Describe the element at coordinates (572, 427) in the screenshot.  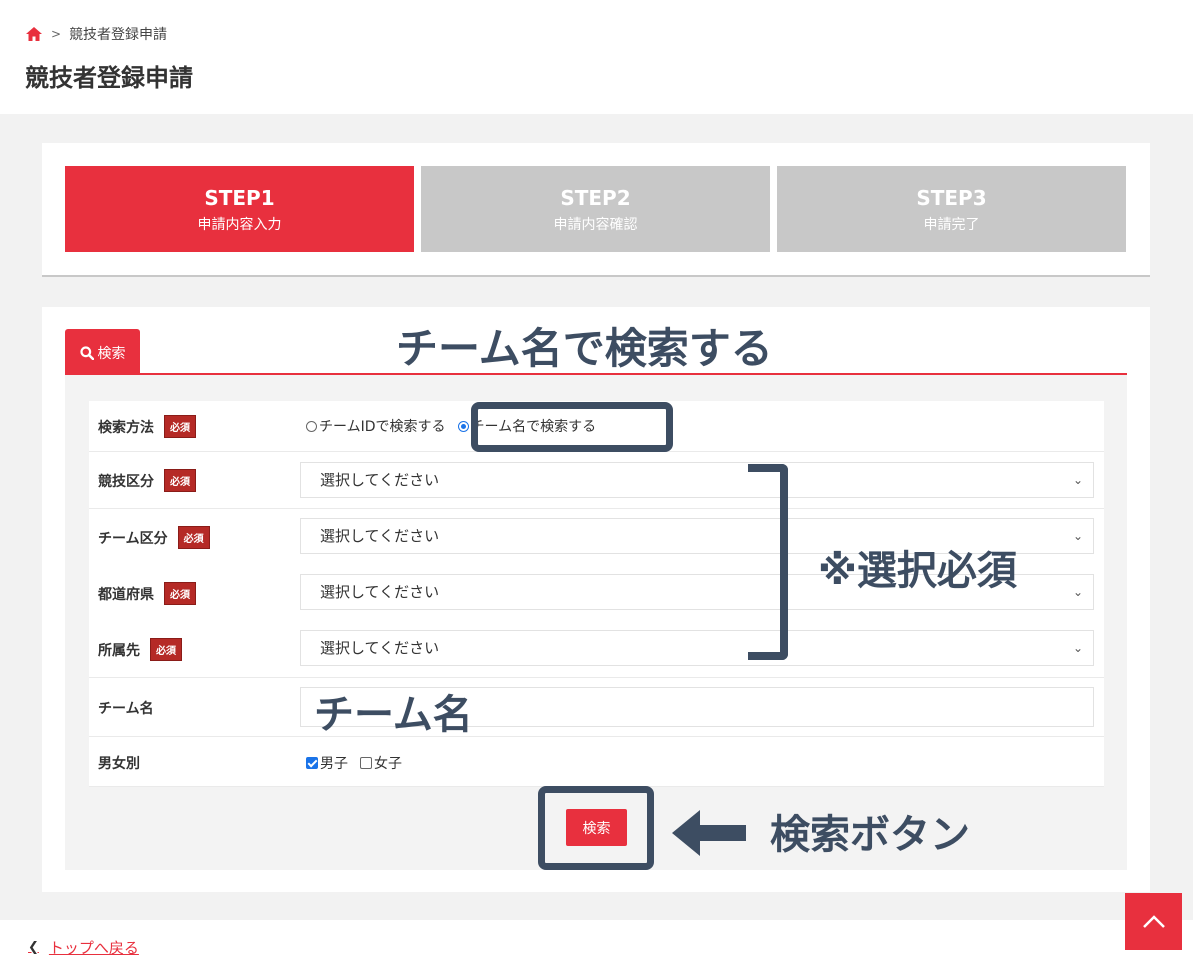
I see `annotation-highlight-radio` at that location.